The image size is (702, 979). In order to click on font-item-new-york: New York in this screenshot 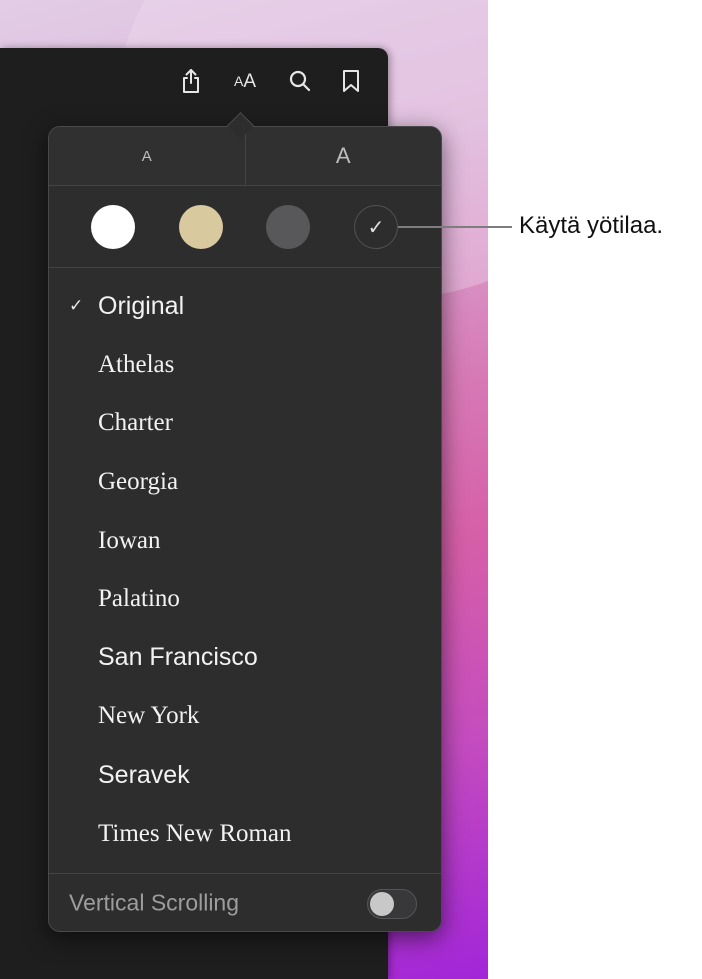, I will do `click(245, 716)`.